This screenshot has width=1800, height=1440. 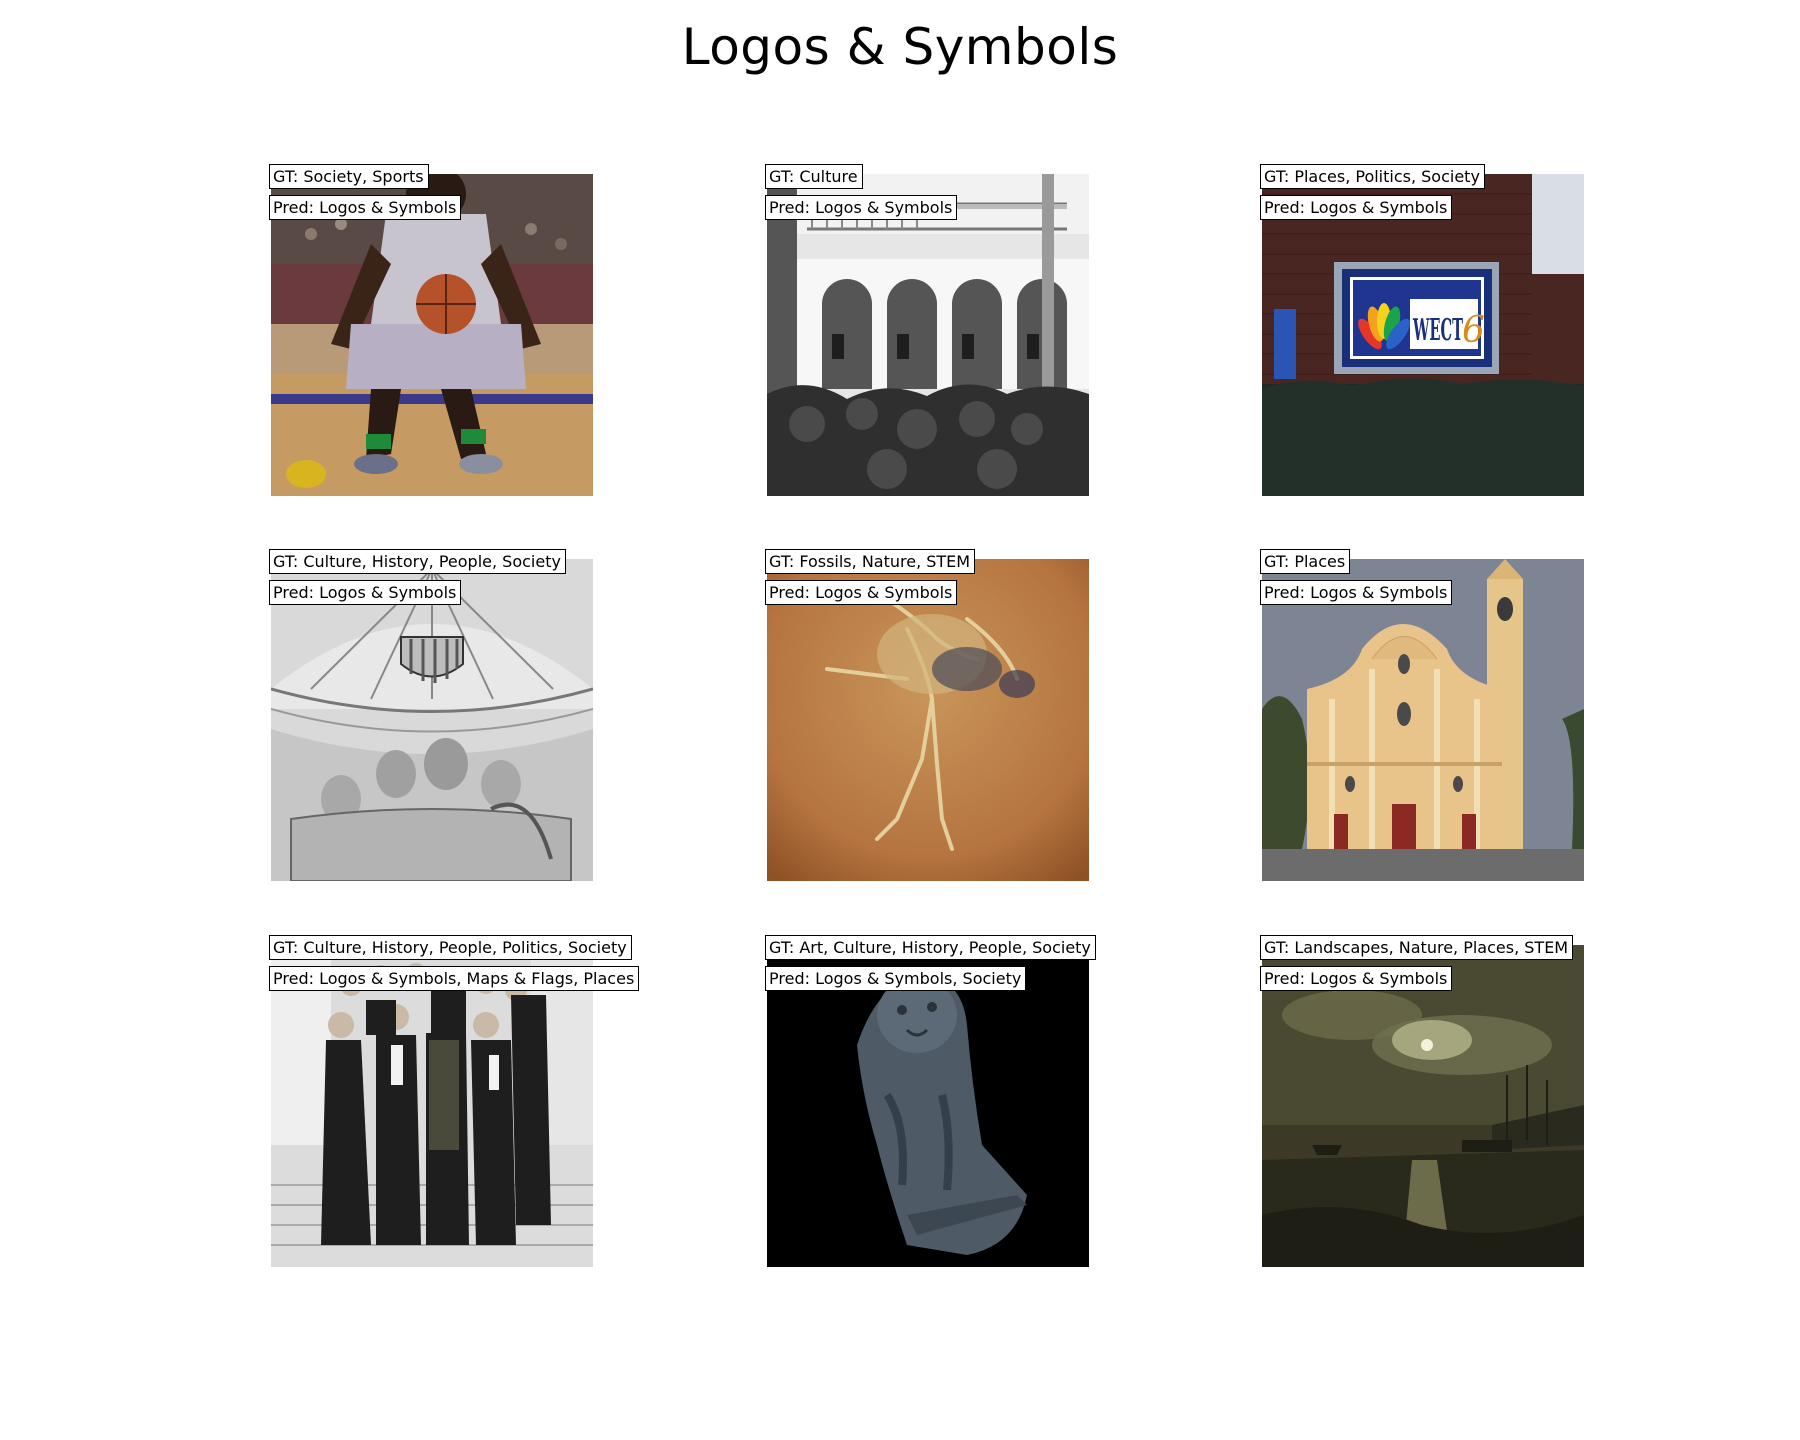 I want to click on sign-text: WECT, so click(x=1438, y=330).